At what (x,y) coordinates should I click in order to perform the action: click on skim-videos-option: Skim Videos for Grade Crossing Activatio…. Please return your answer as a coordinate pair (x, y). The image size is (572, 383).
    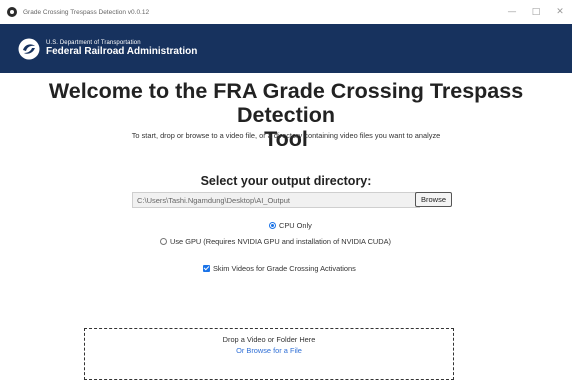
    Looking at the image, I should click on (279, 268).